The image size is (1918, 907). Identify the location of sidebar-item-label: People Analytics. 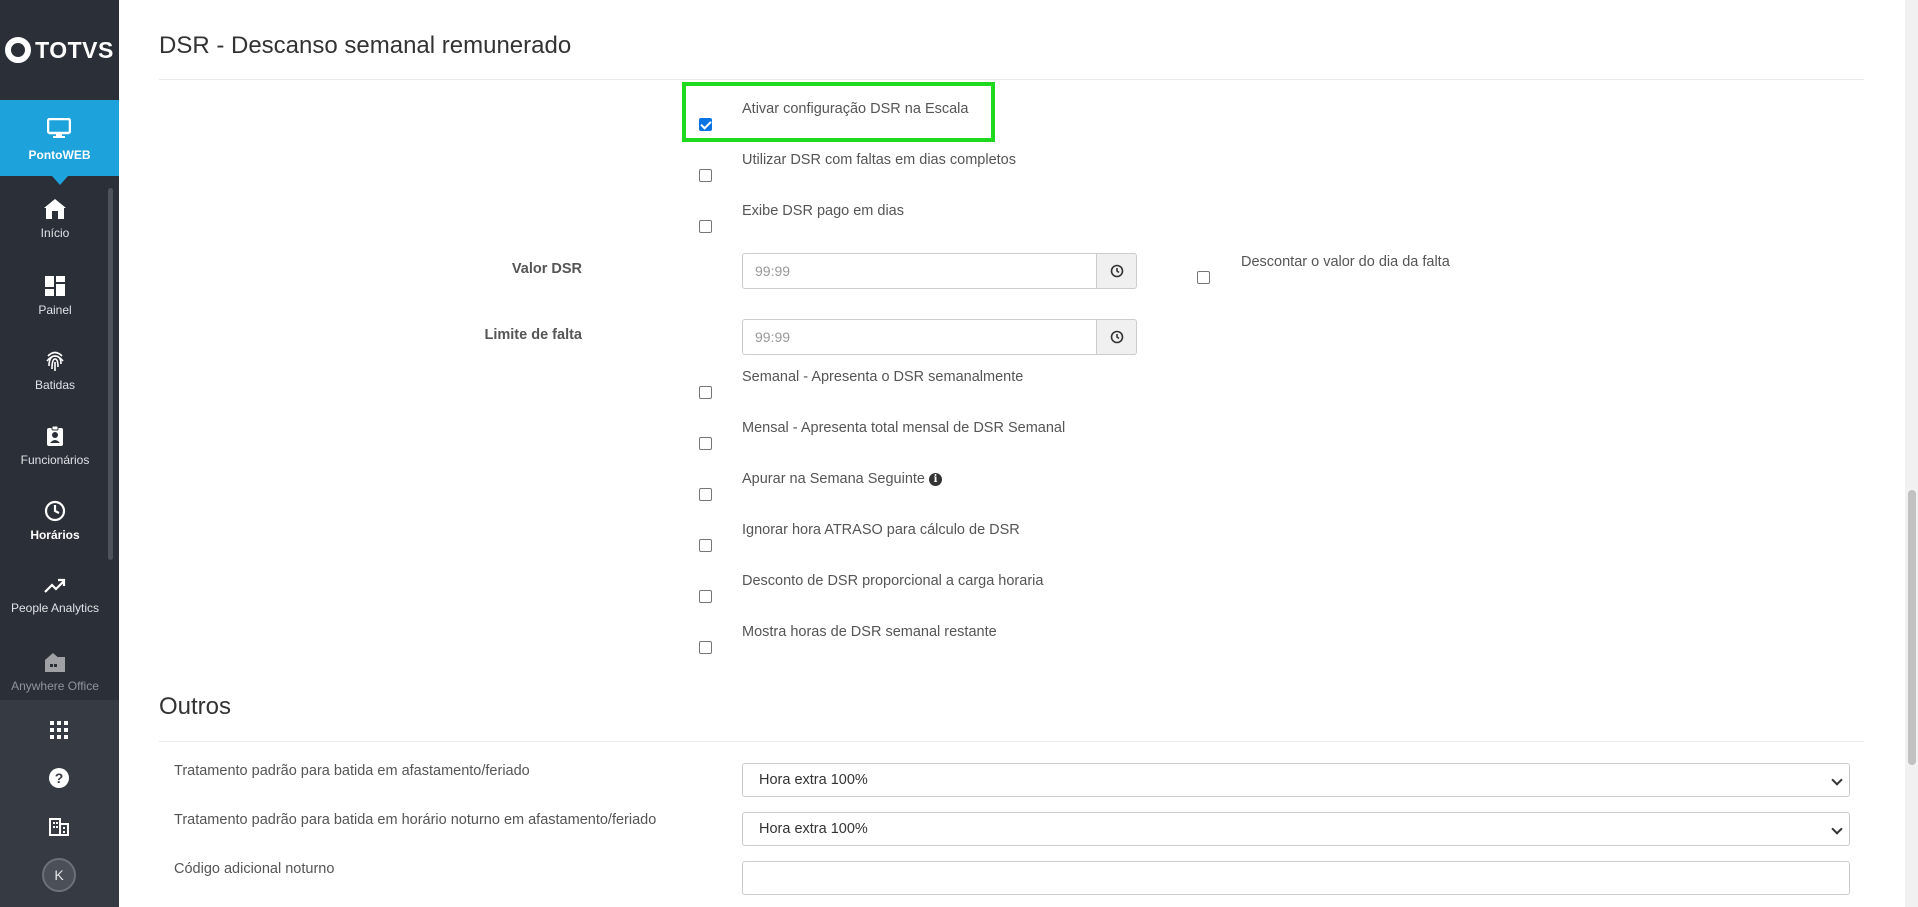
(55, 608).